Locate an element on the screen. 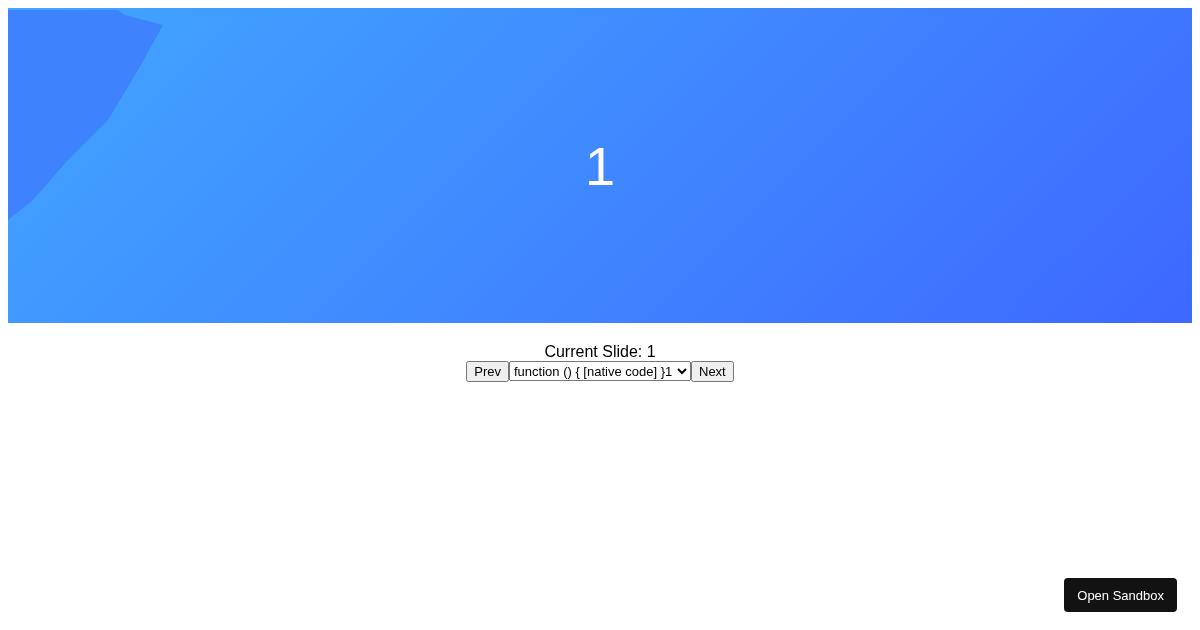  slide-number: 1 is located at coordinates (599, 165).